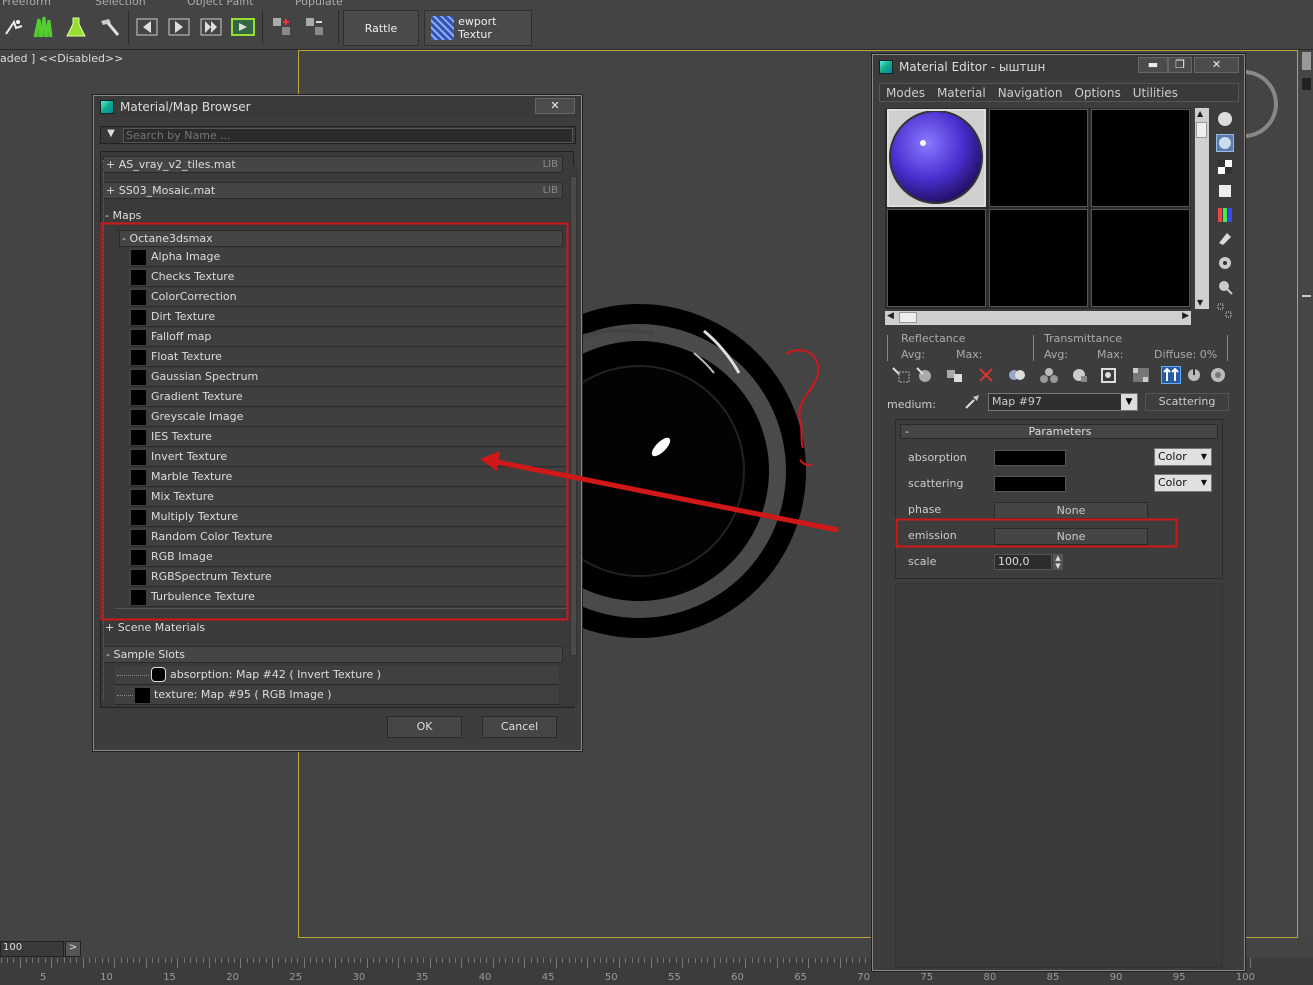  What do you see at coordinates (334, 421) in the screenshot?
I see `annotation-box-maps` at bounding box center [334, 421].